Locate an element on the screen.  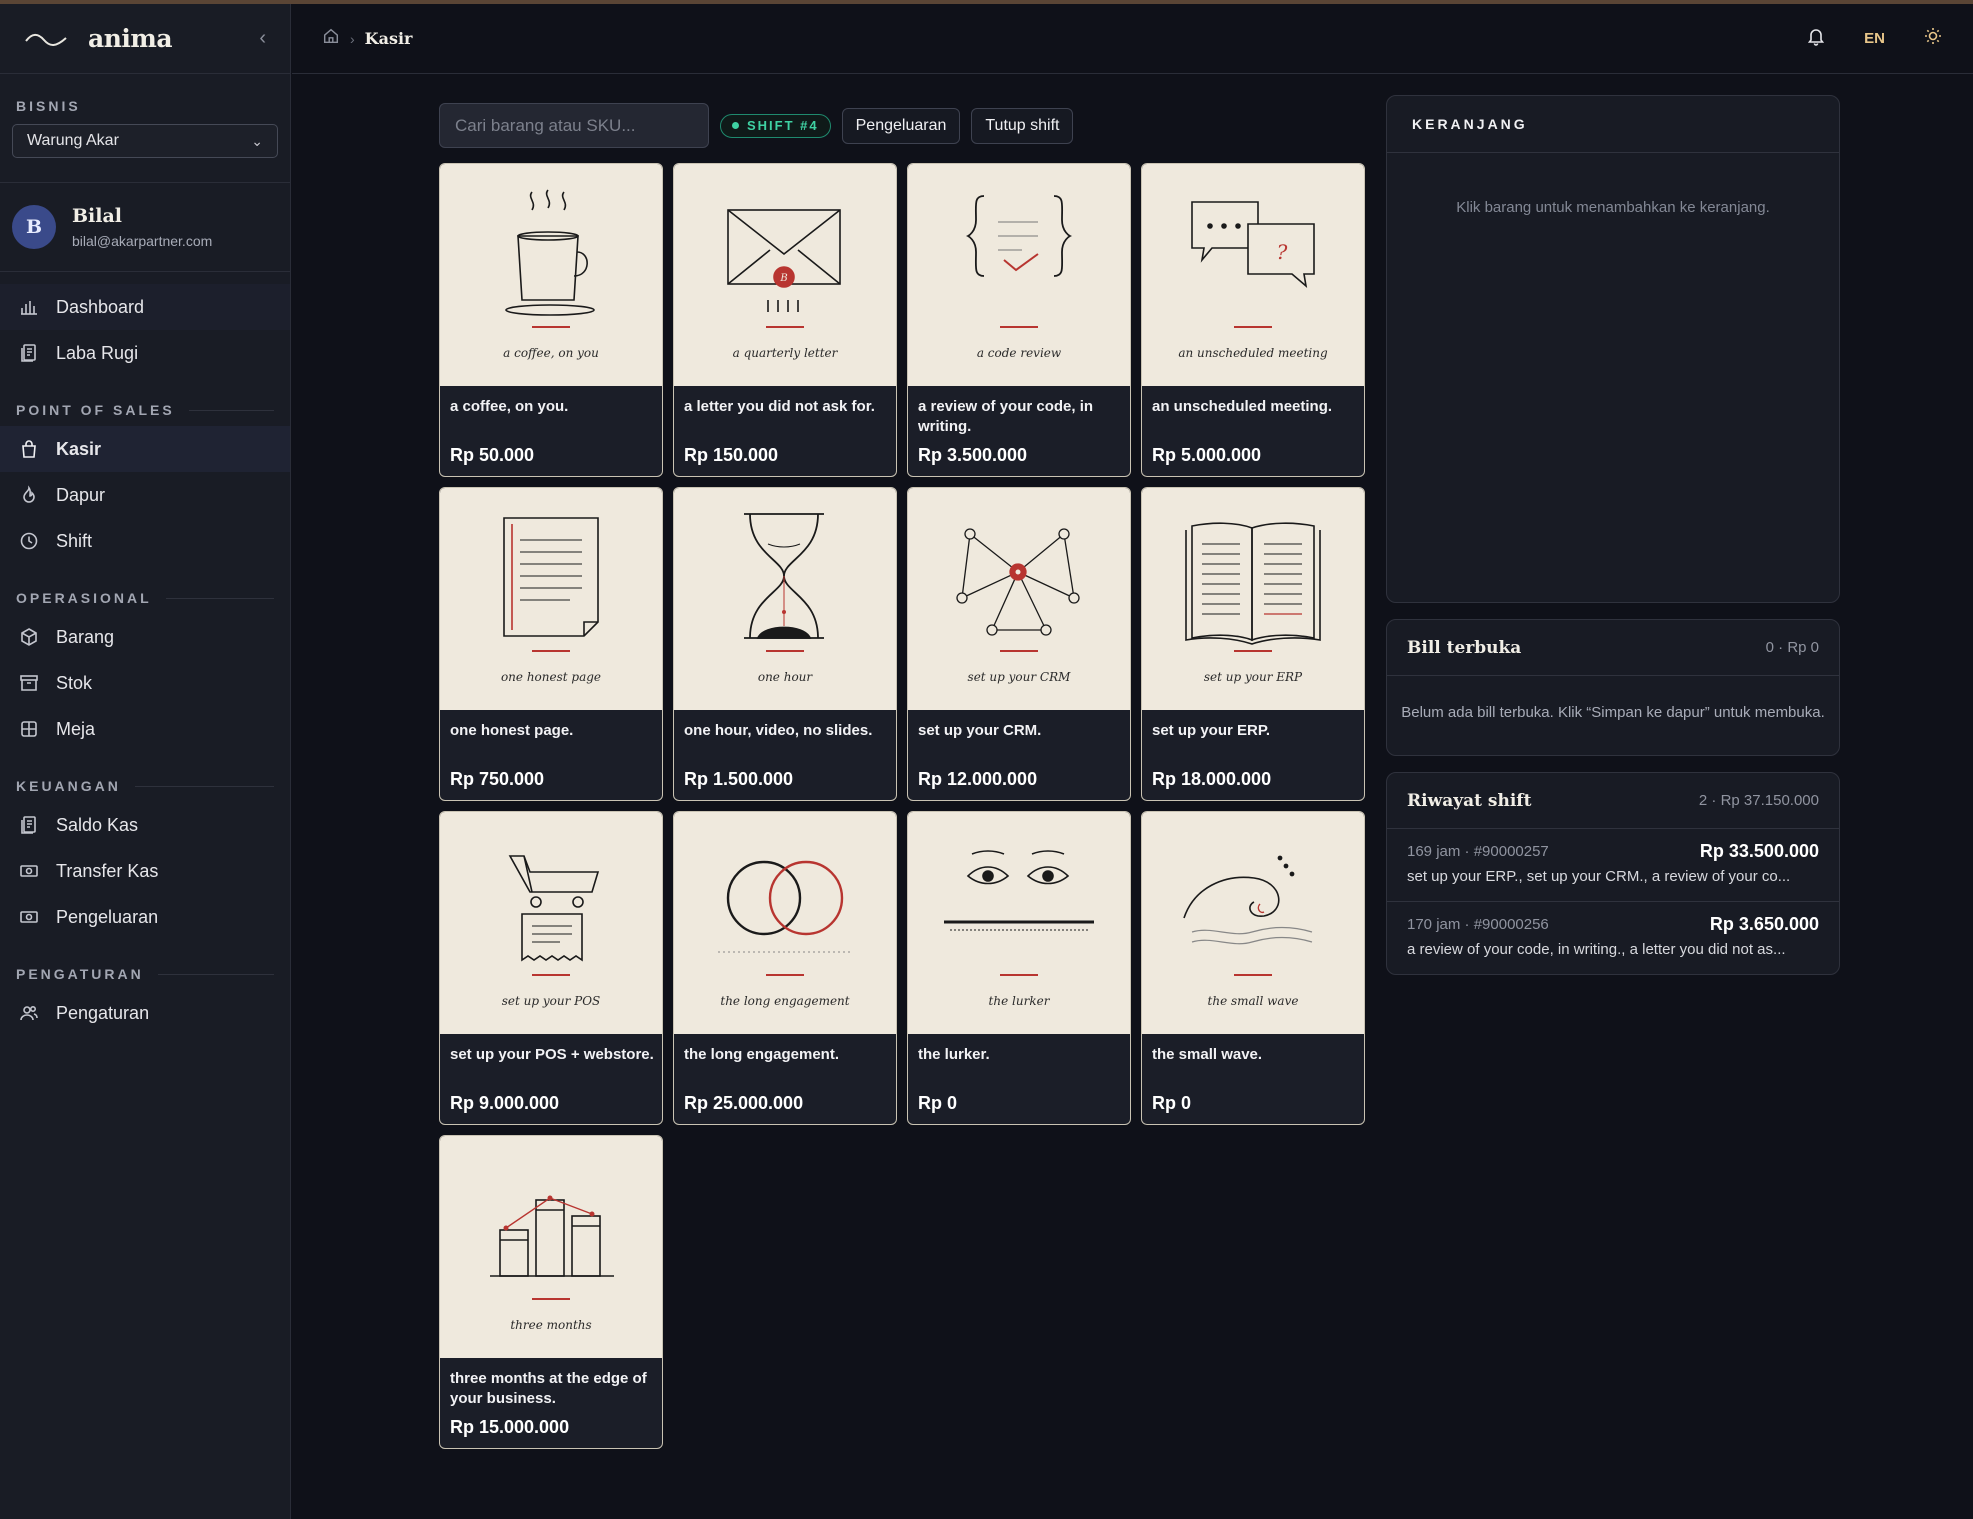
product-caption: one honest page is located at coordinates (551, 677).